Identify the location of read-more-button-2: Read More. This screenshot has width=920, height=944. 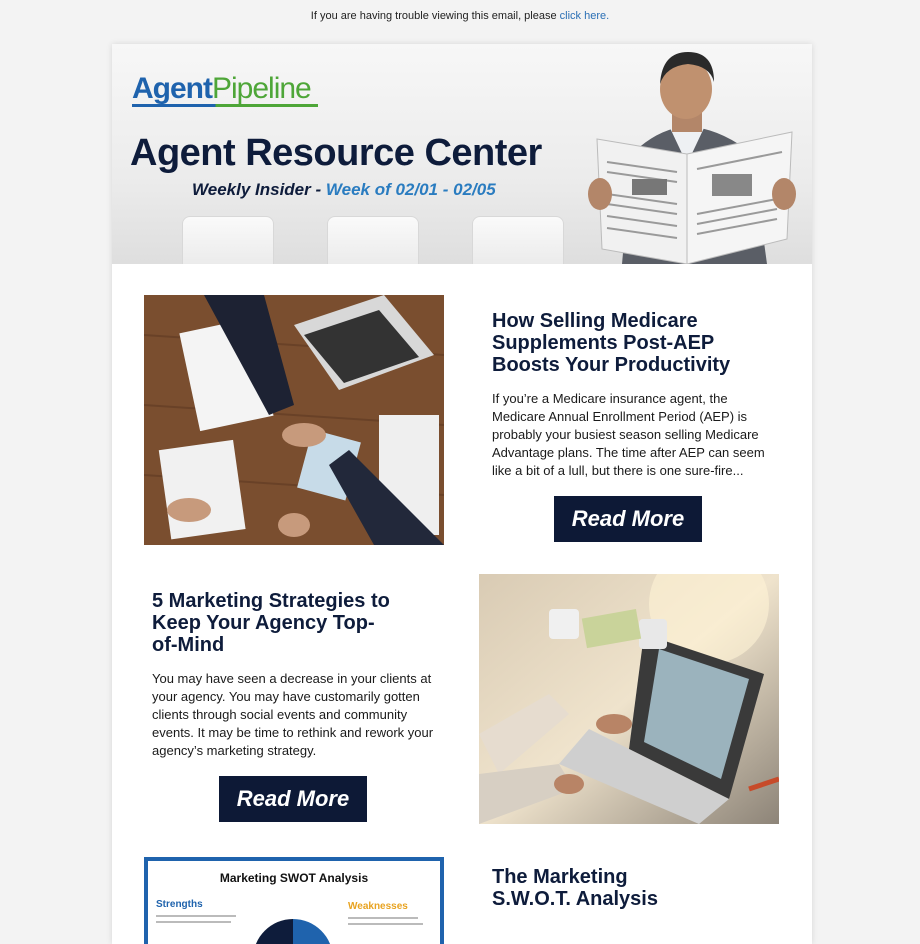
(293, 799).